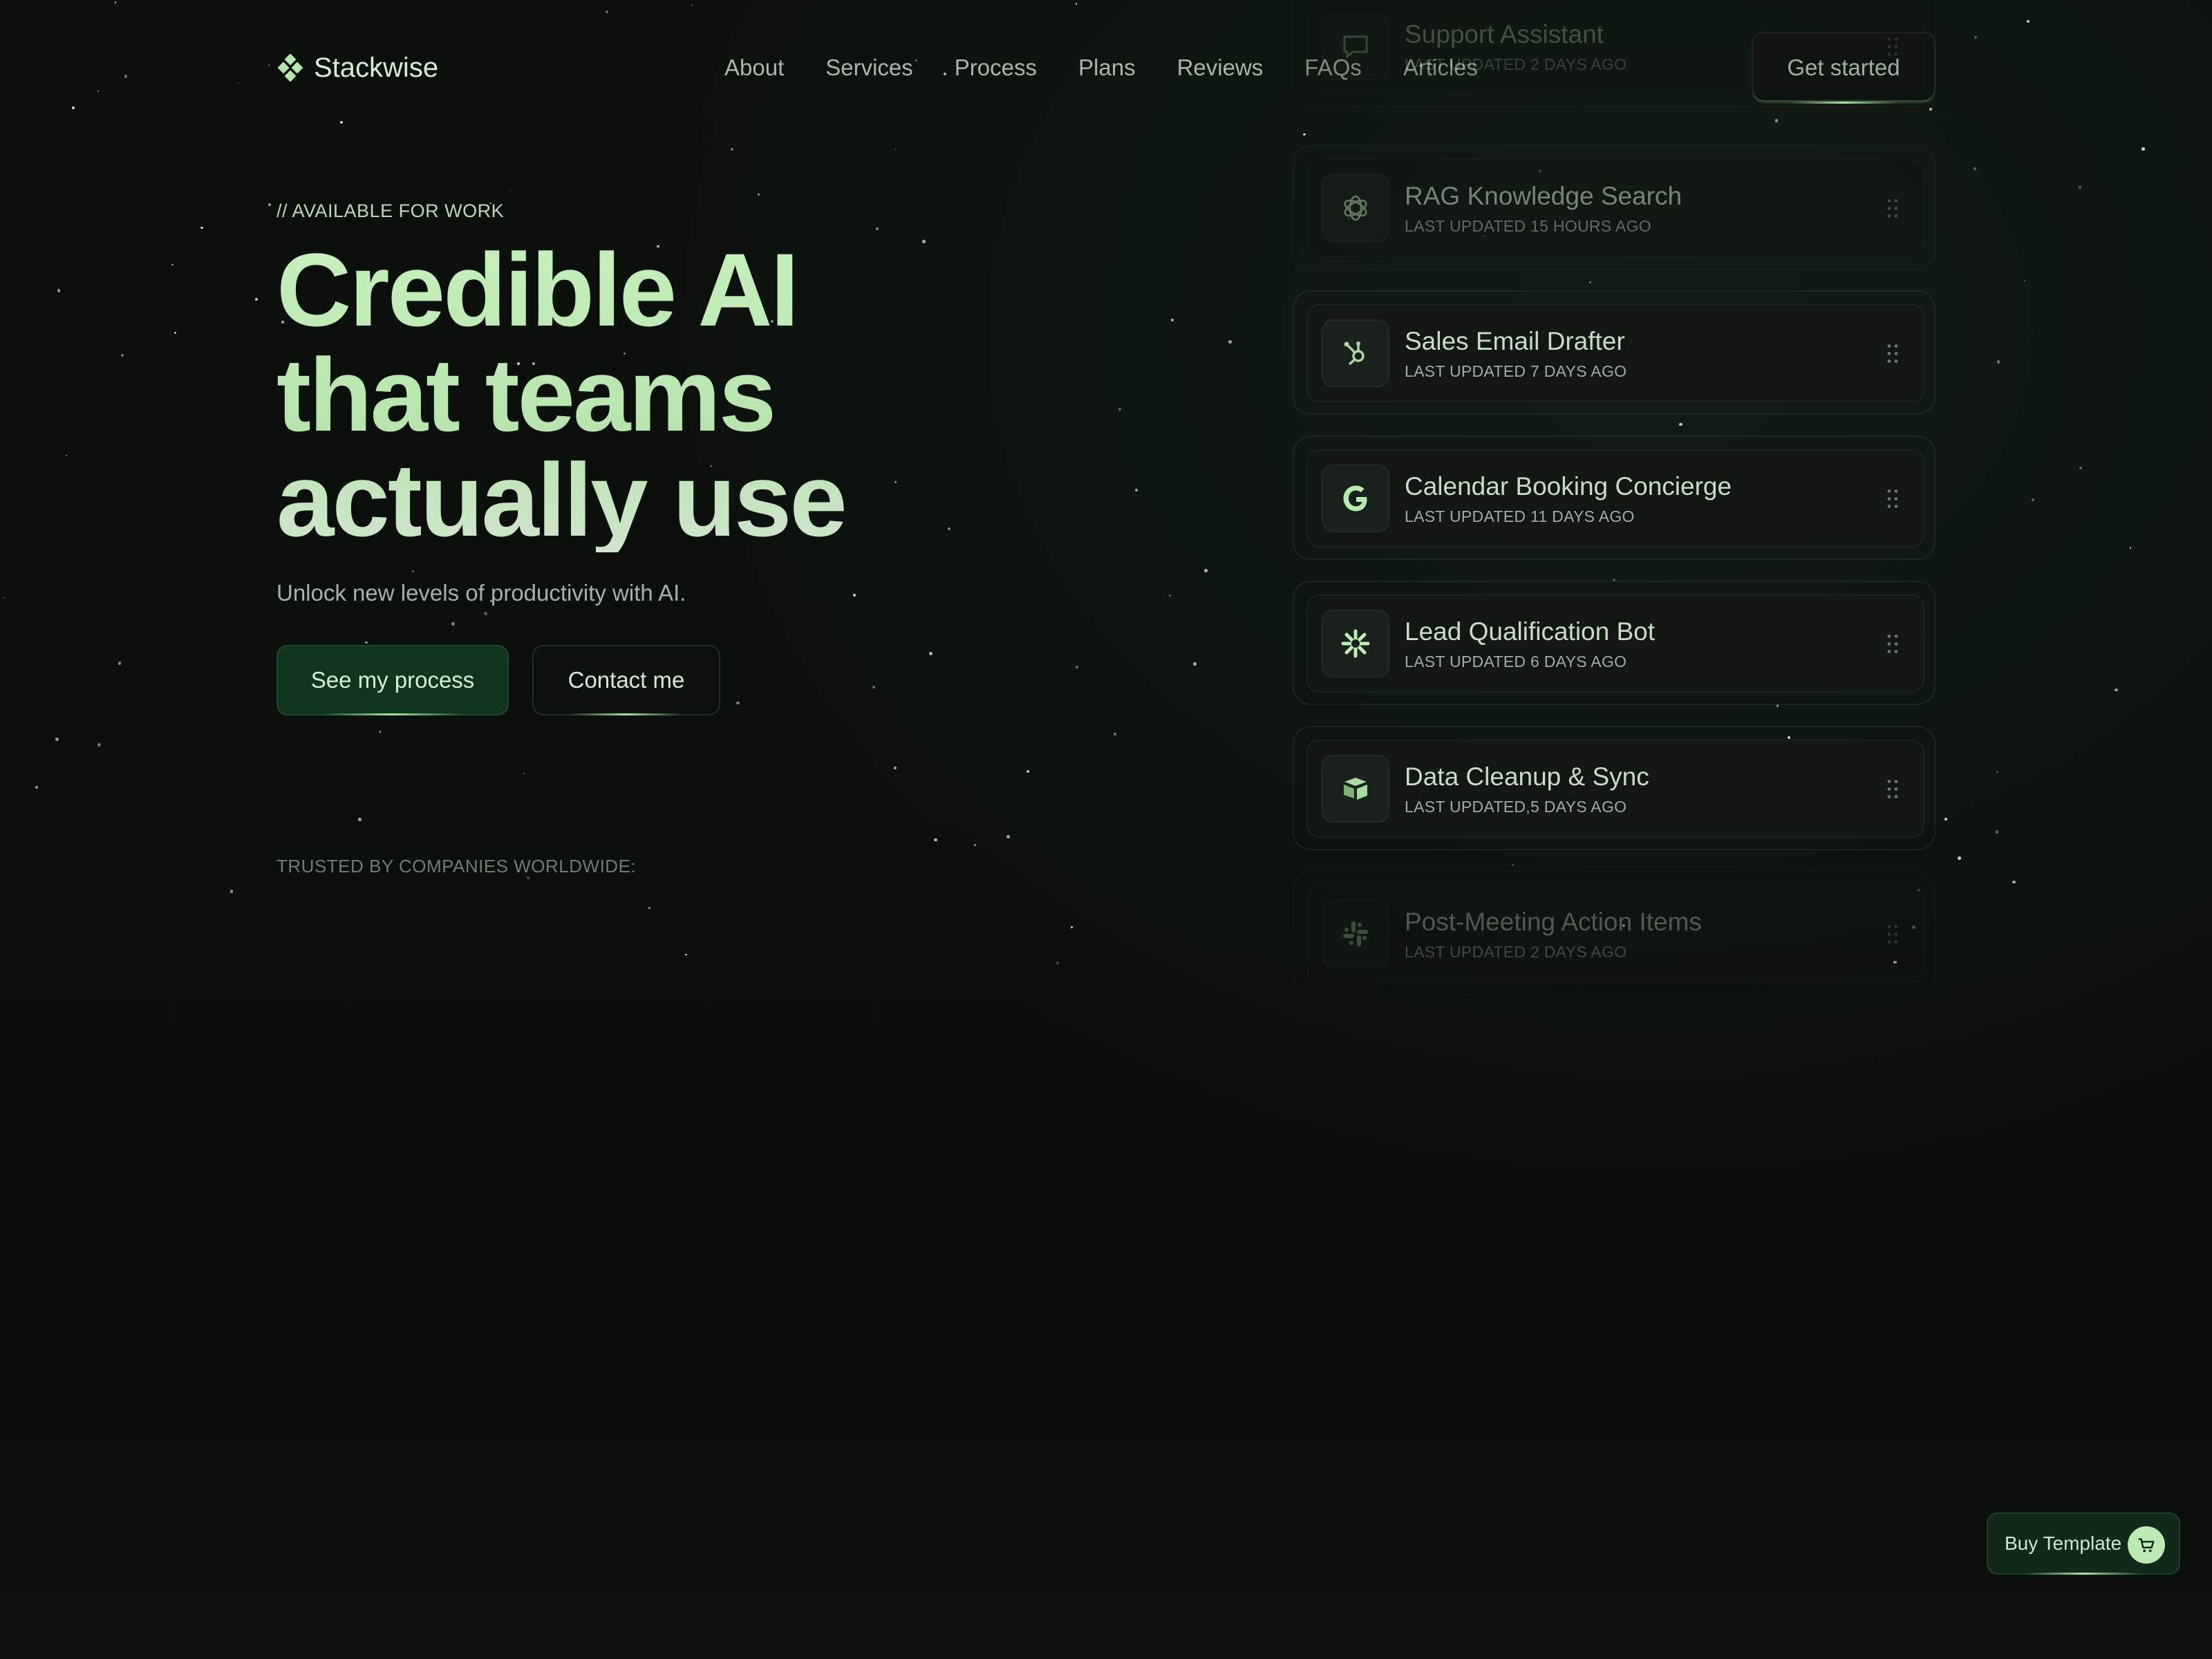 The height and width of the screenshot is (1659, 2212). Describe the element at coordinates (1356, 643) in the screenshot. I see `asterisk-icon` at that location.